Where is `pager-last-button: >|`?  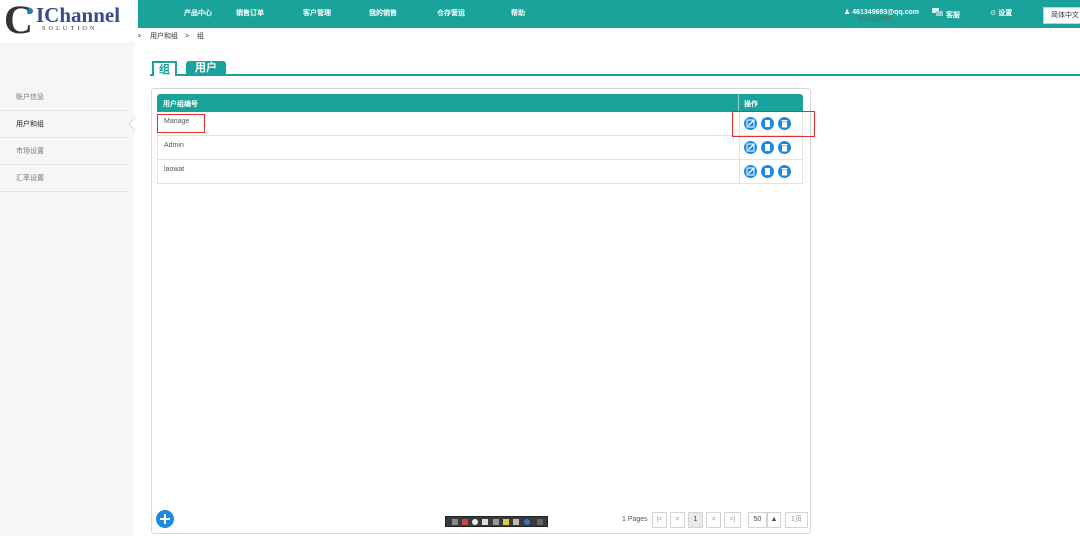 pager-last-button: >| is located at coordinates (732, 520).